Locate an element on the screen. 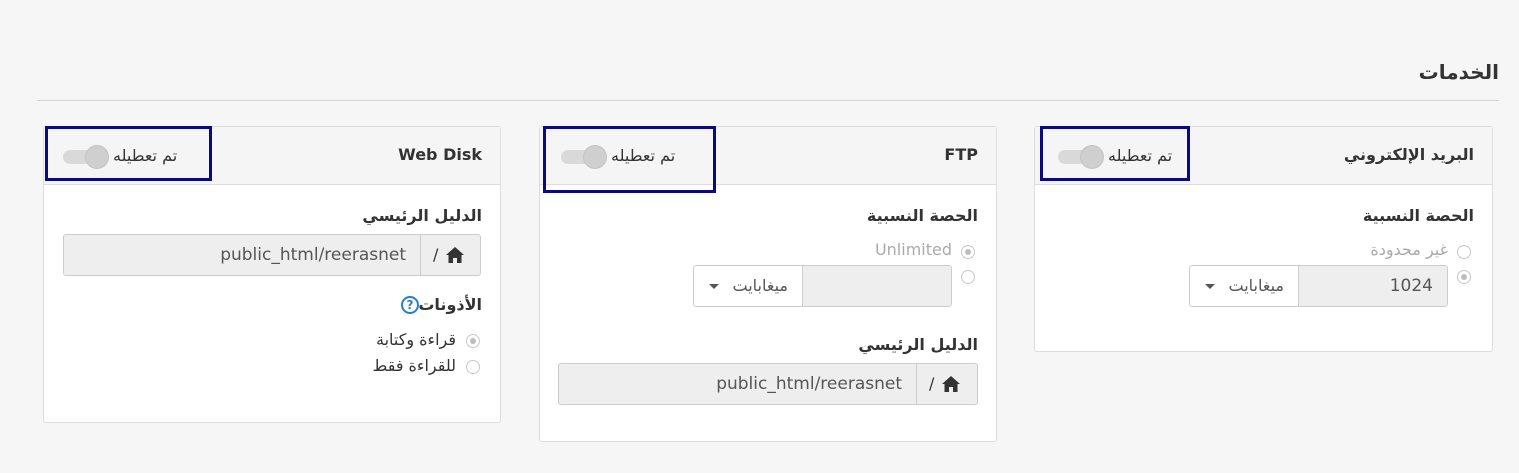 This screenshot has width=1519, height=473. ftp-toggle-highlight: تم تعطيله is located at coordinates (629, 159).